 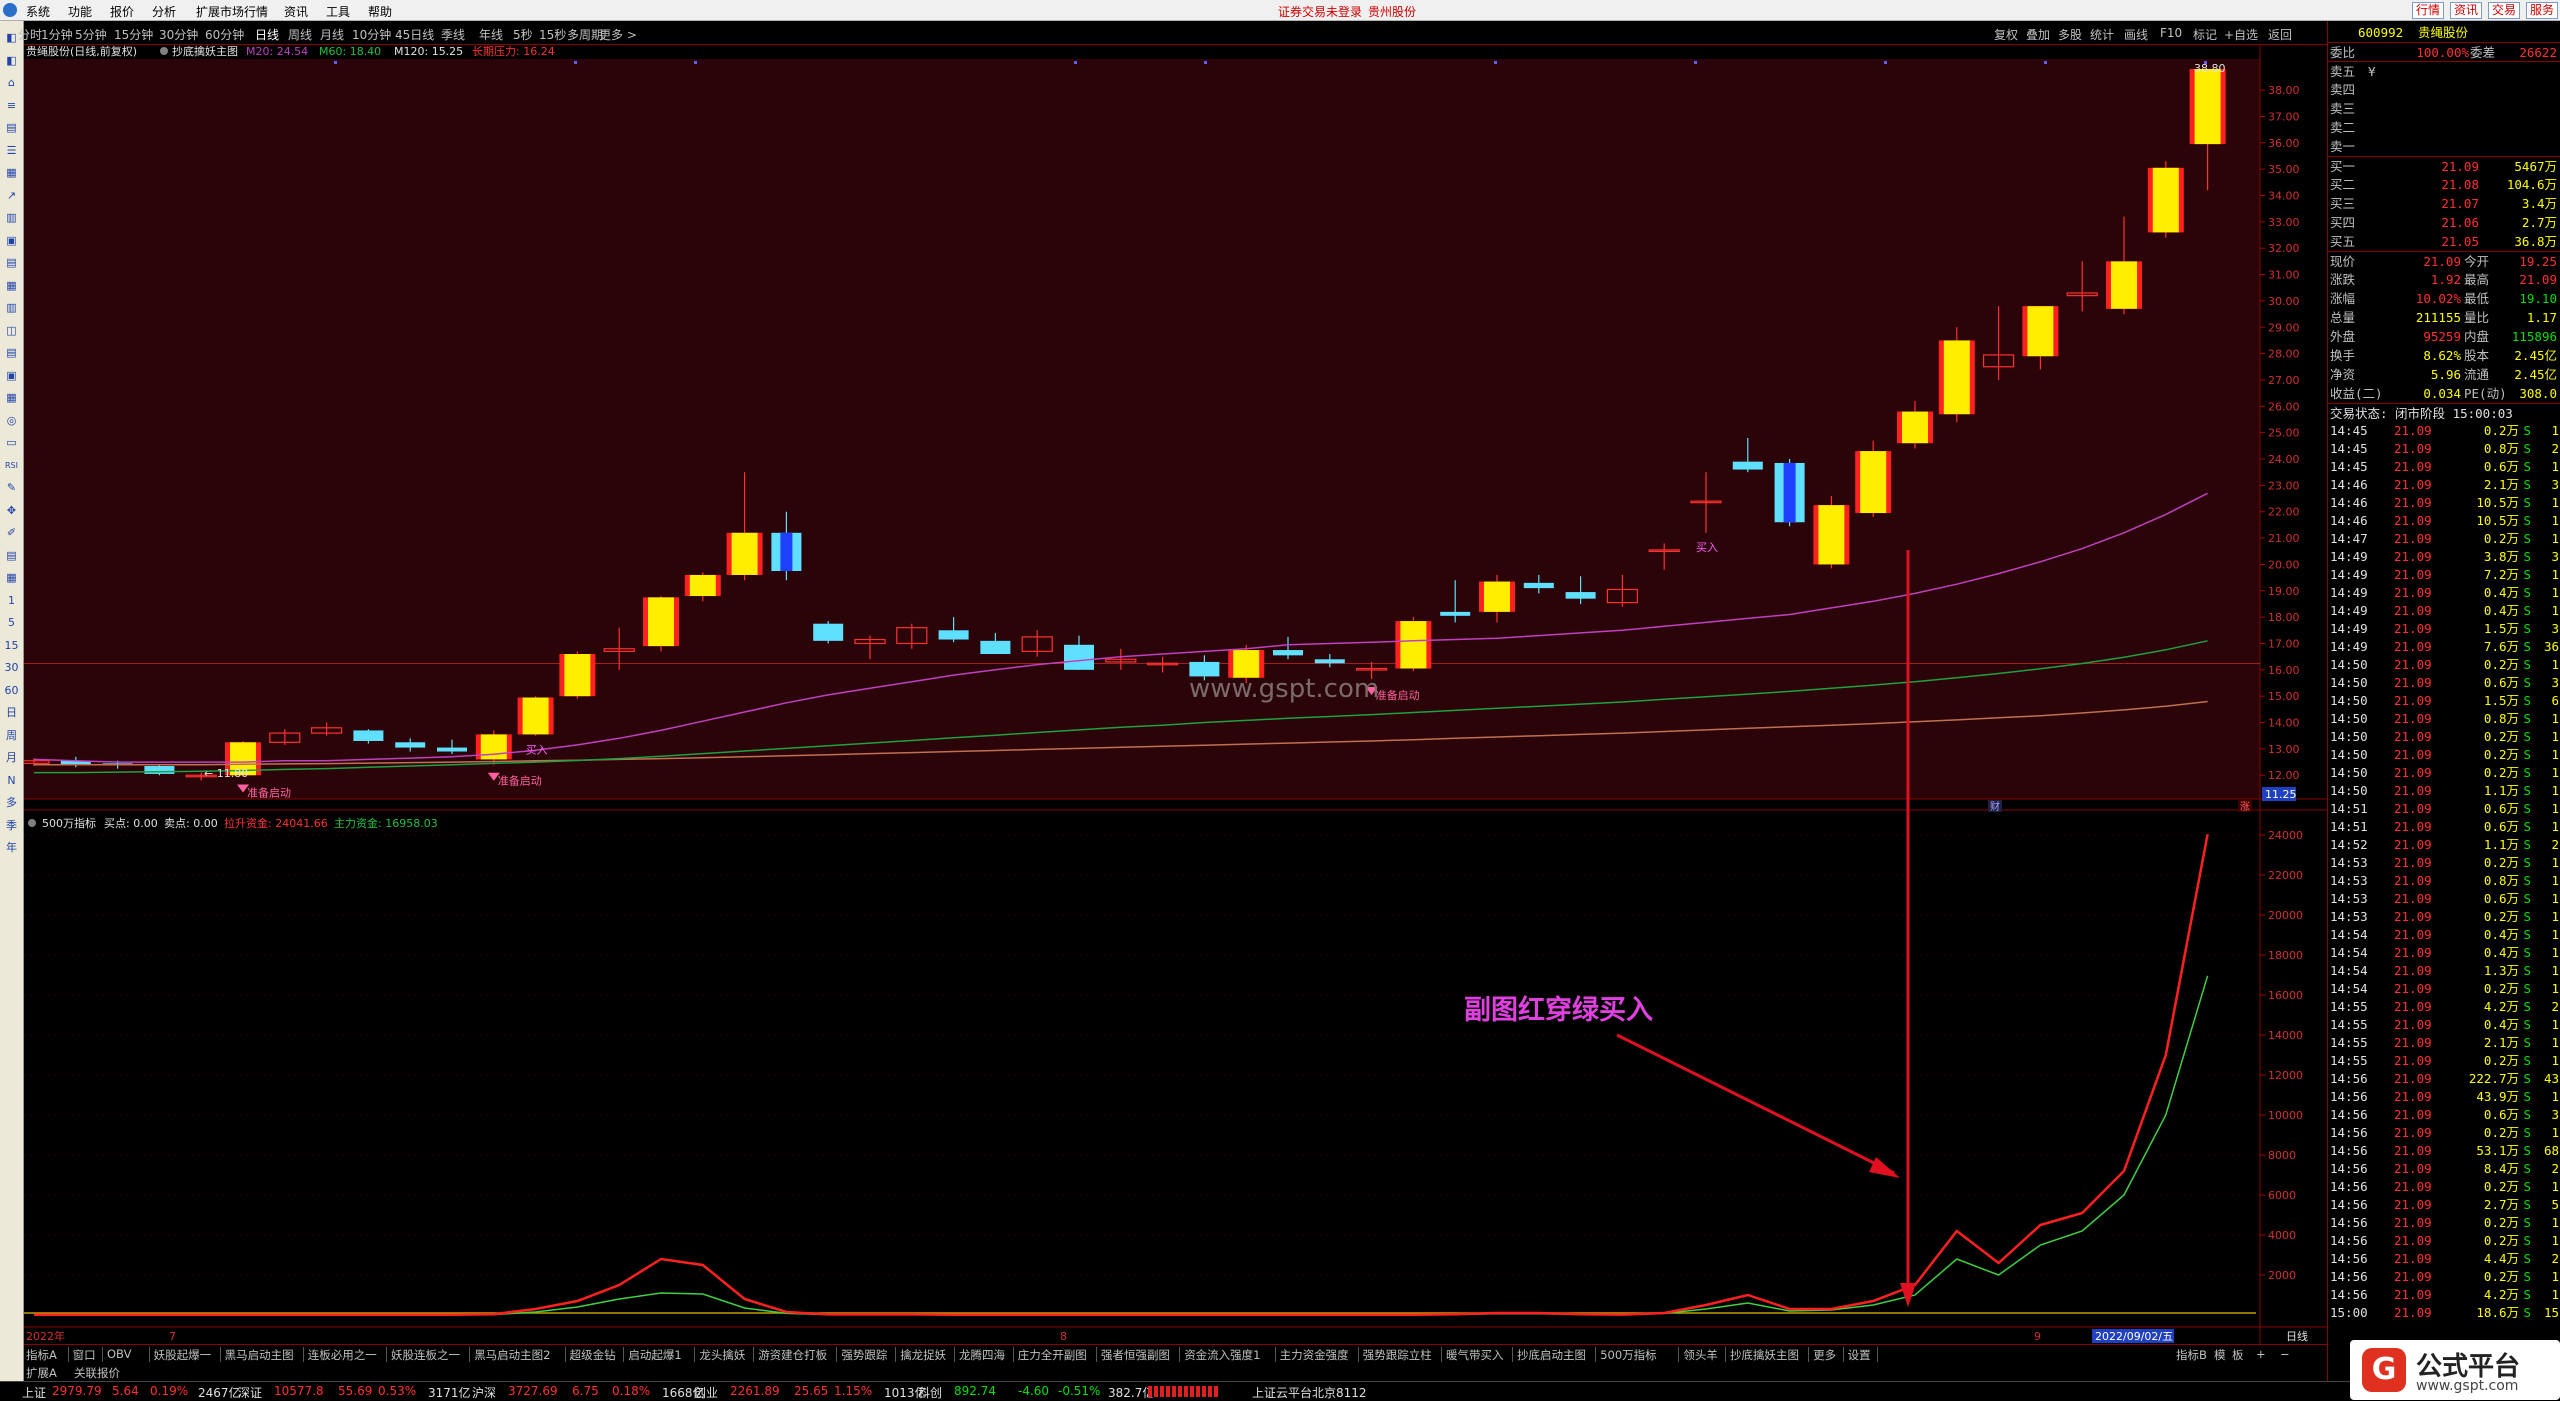 What do you see at coordinates (2241, 34) in the screenshot?
I see `chart-tool-7: +自选` at bounding box center [2241, 34].